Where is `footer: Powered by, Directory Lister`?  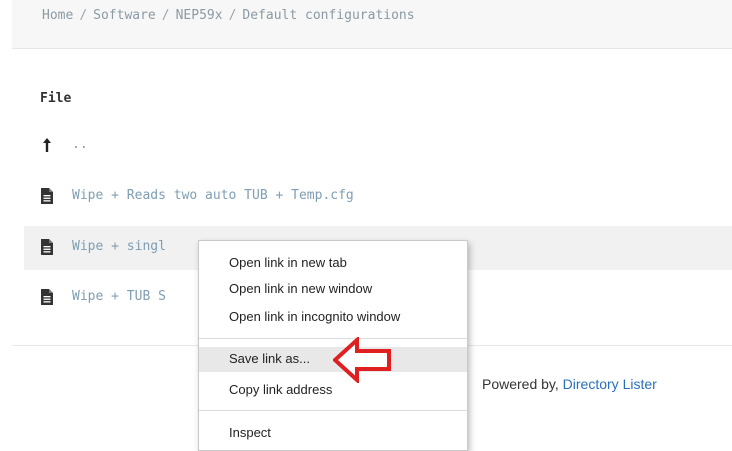 footer: Powered by, Directory Lister is located at coordinates (569, 384).